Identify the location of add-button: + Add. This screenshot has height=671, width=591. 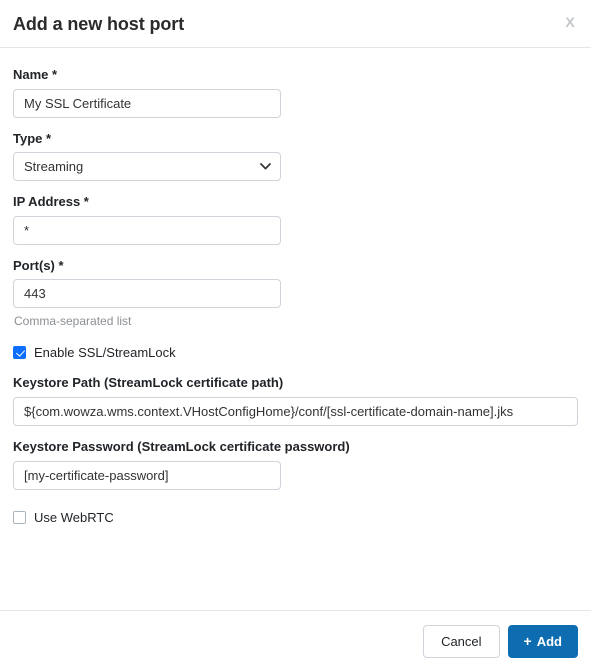
(542, 641).